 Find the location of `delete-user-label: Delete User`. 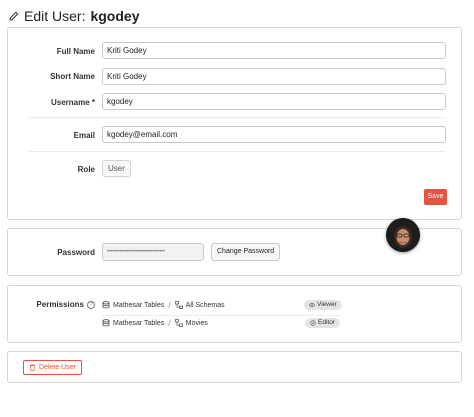

delete-user-label: Delete User is located at coordinates (57, 367).